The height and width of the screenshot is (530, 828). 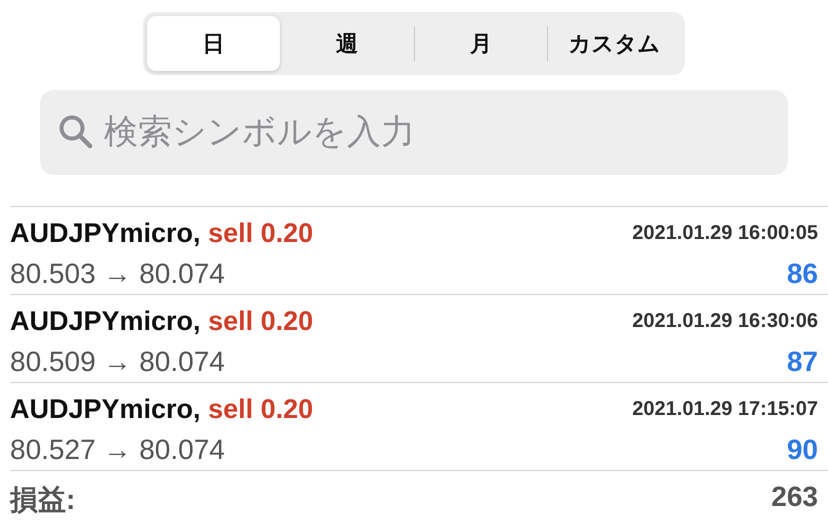 What do you see at coordinates (794, 497) in the screenshot?
I see `total-value: 263` at bounding box center [794, 497].